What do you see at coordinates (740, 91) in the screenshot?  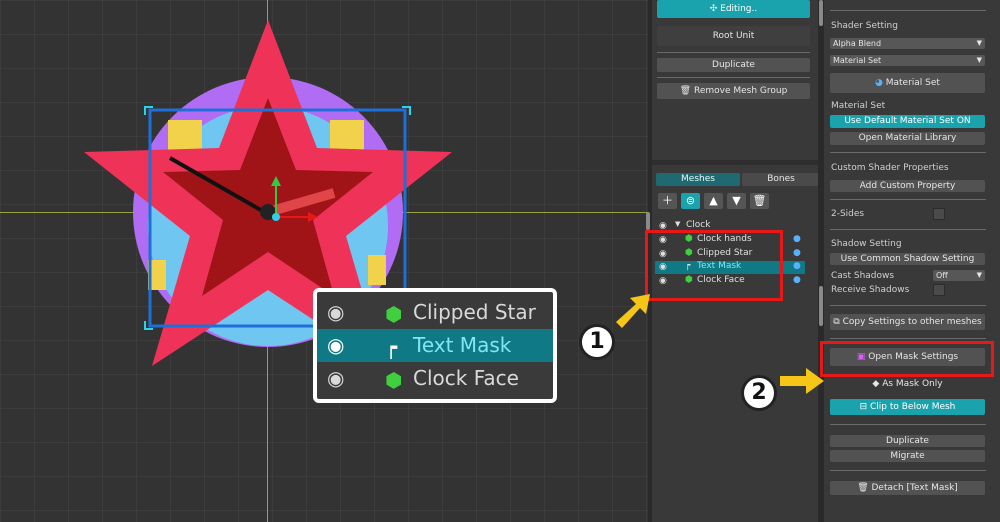 I see `remove-mesh-group-label: Remove Mesh Group` at bounding box center [740, 91].